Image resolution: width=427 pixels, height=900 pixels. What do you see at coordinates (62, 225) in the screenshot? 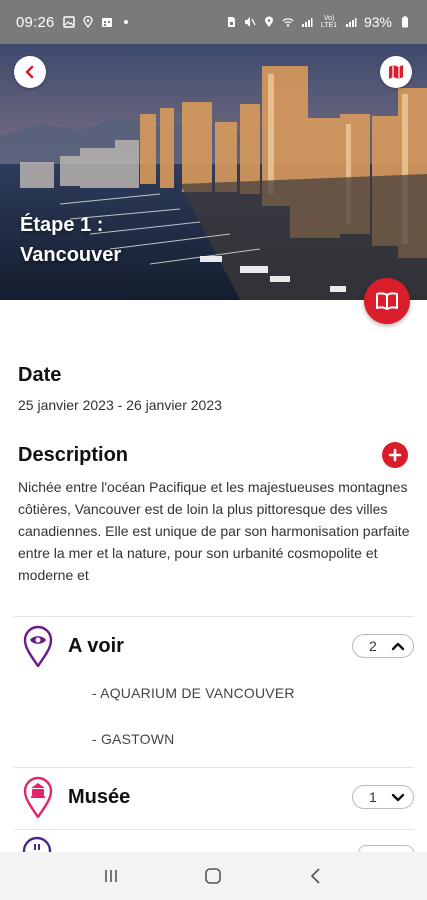
I see `stage-title-line1: Étape 1 :` at bounding box center [62, 225].